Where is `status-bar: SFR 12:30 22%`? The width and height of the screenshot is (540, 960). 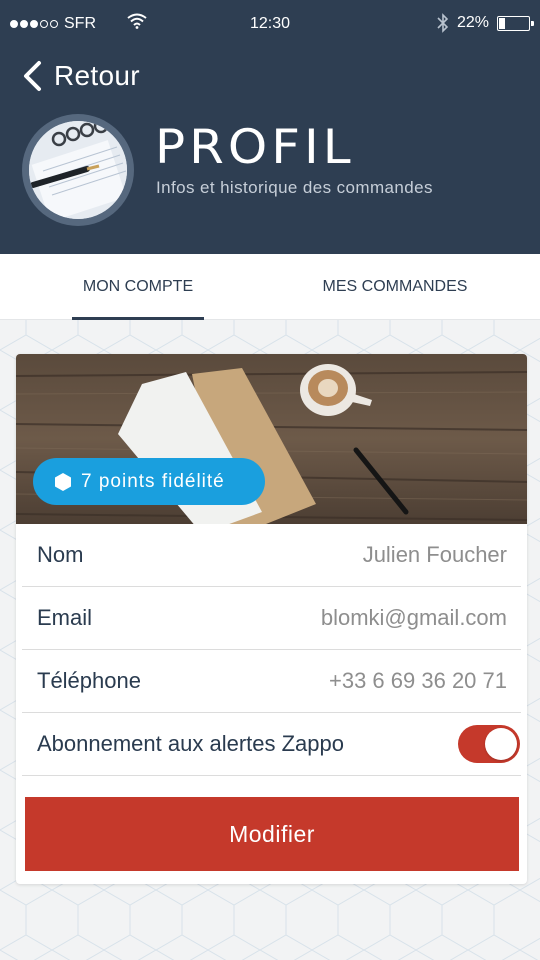 status-bar: SFR 12:30 22% is located at coordinates (270, 24).